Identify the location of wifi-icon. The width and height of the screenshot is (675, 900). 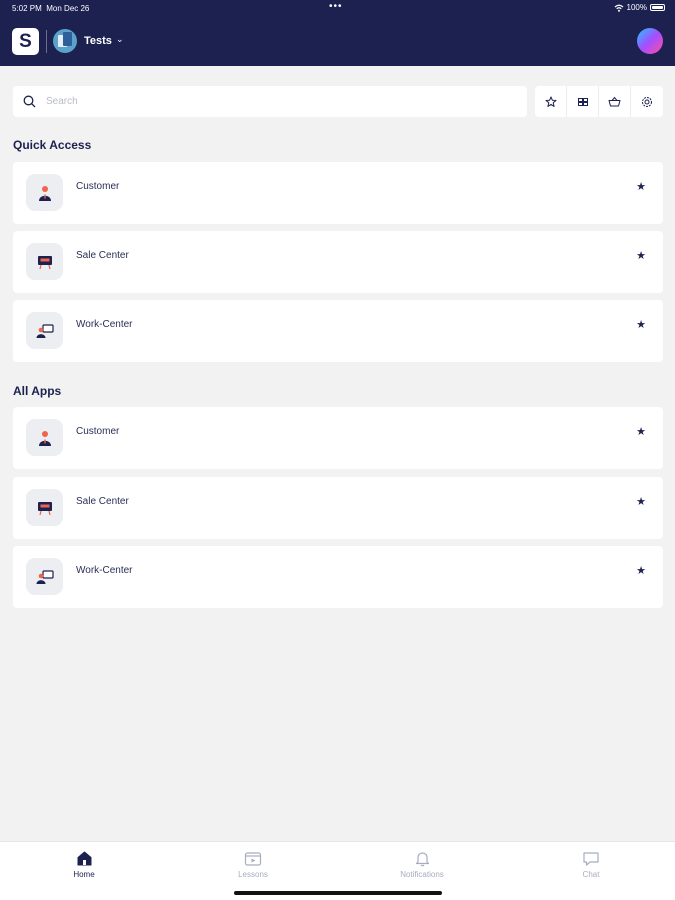
(618, 8).